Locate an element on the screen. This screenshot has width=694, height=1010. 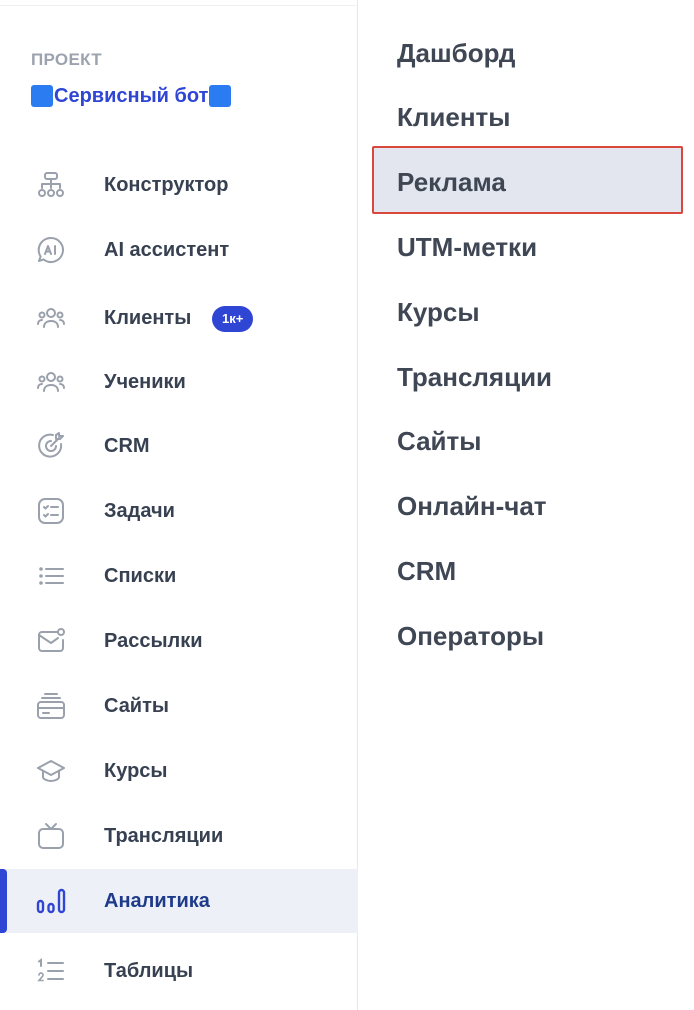
analytics-icon is located at coordinates (51, 901).